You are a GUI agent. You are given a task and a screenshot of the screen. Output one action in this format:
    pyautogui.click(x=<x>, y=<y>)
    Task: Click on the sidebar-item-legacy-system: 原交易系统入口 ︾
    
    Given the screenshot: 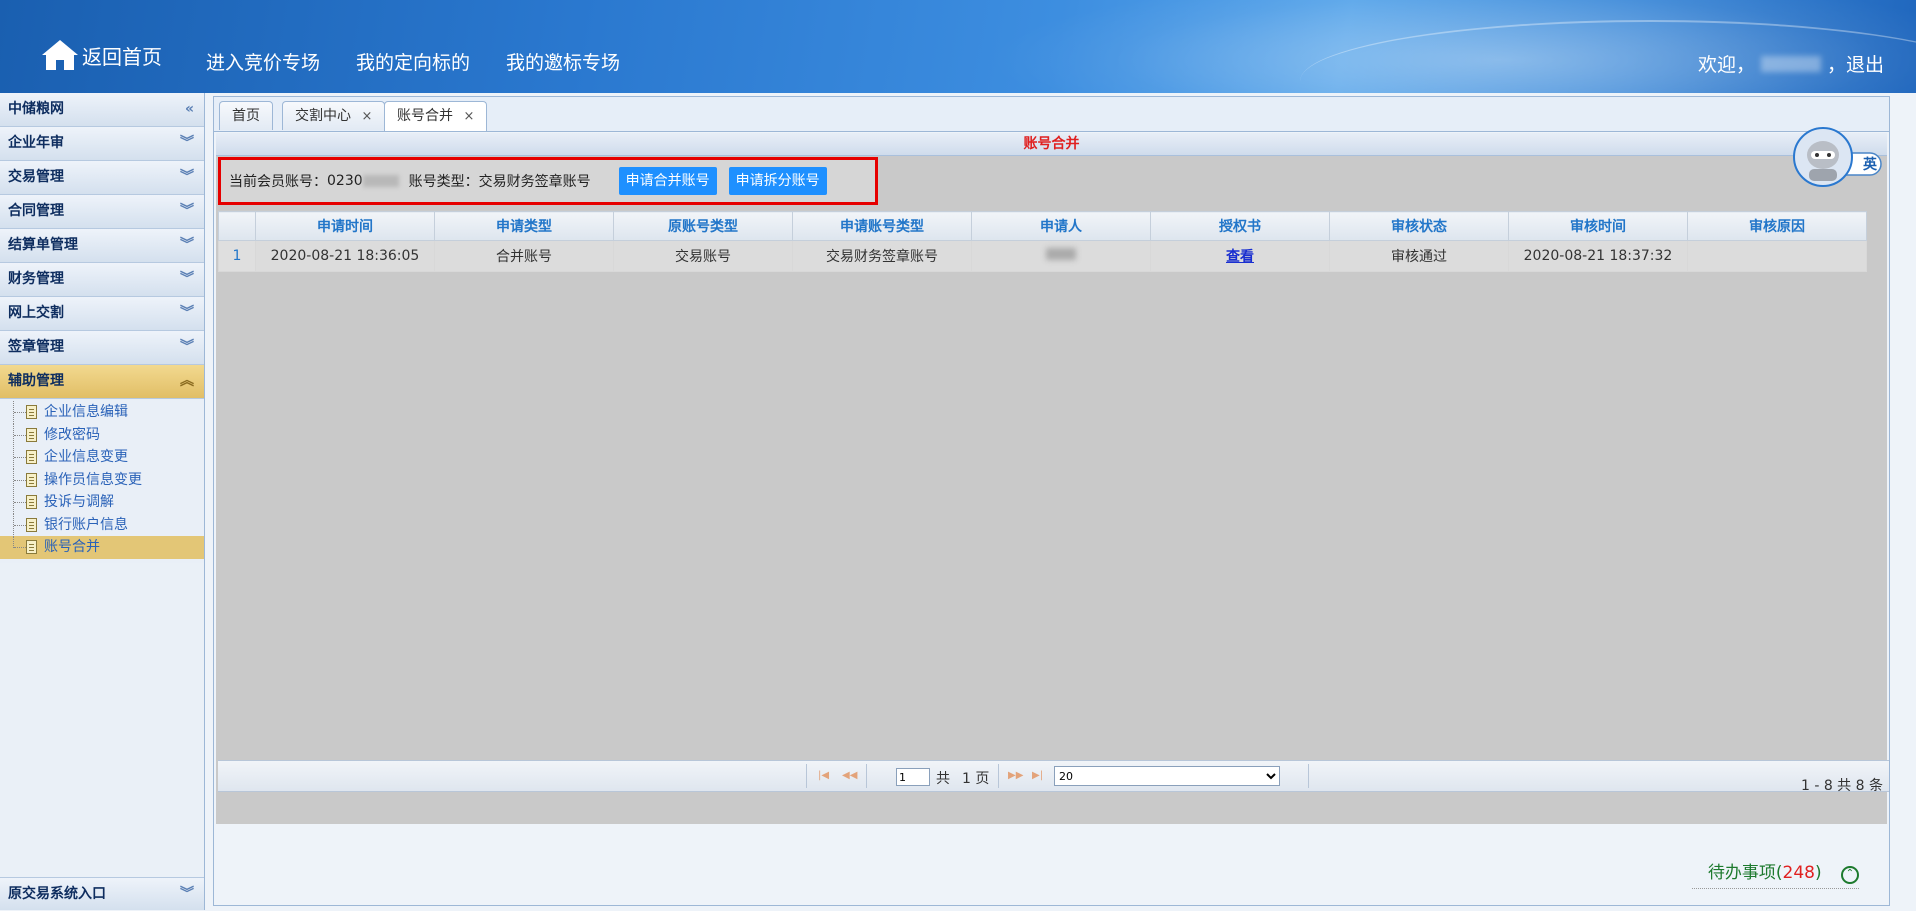 What is the action you would take?
    pyautogui.click(x=102, y=893)
    